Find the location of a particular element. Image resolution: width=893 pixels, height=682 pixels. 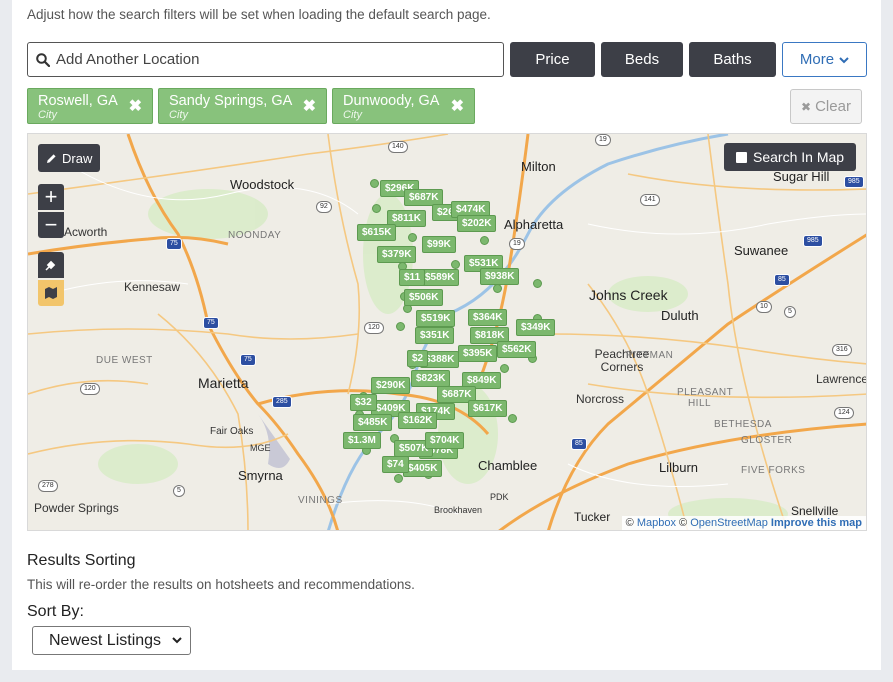

highway-shield: 5 is located at coordinates (179, 491).